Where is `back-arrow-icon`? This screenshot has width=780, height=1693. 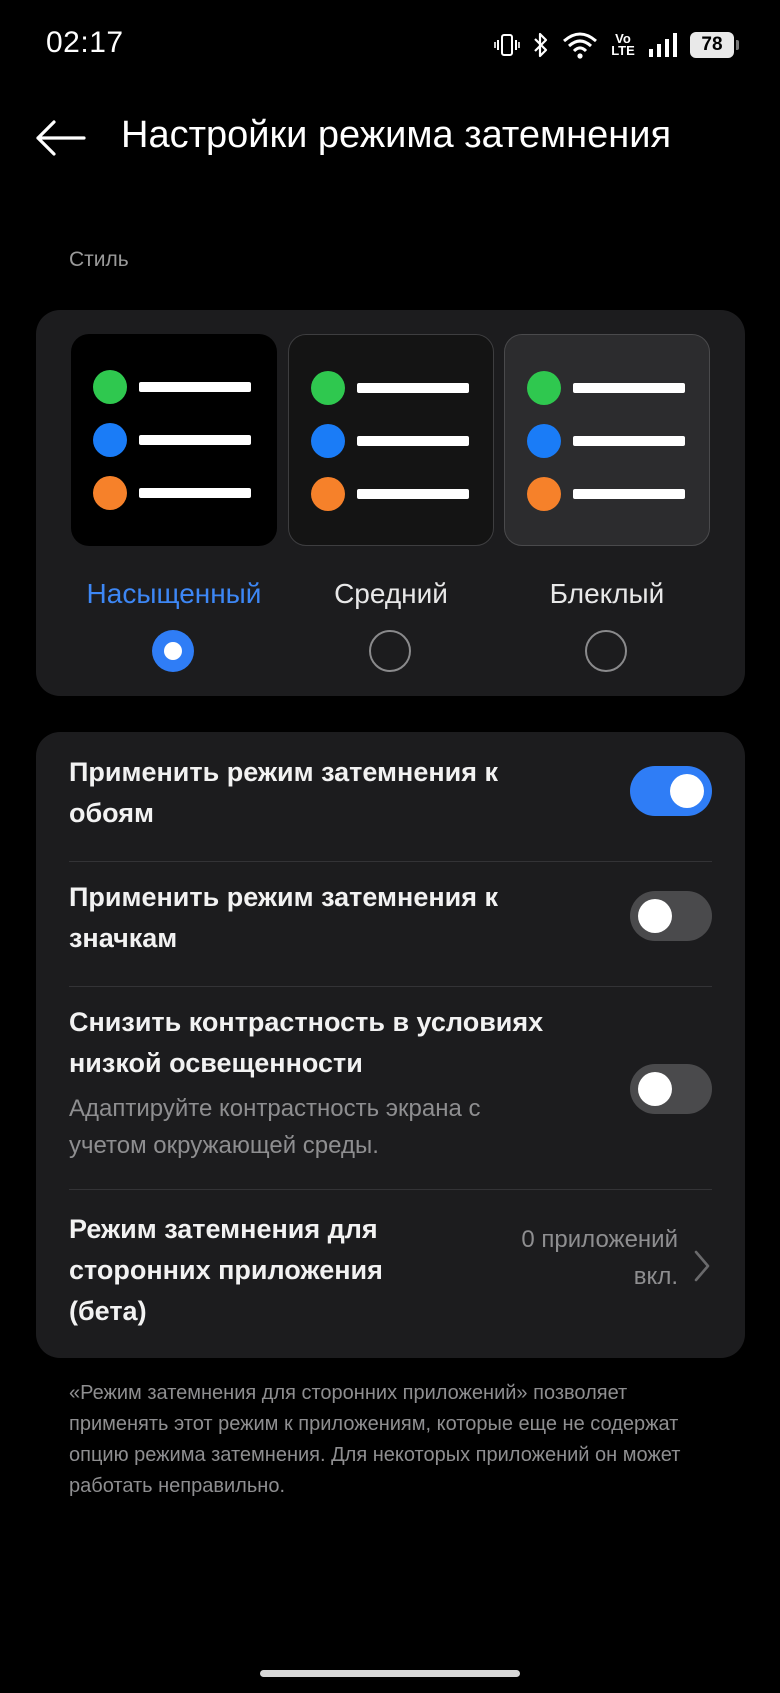 back-arrow-icon is located at coordinates (61, 138).